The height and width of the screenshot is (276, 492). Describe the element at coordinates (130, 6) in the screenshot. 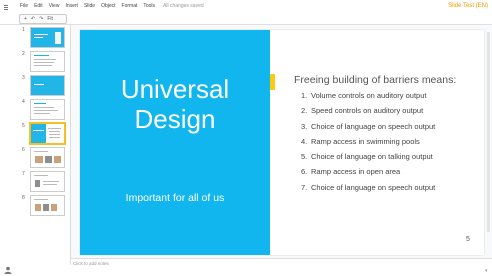

I see `menu-format: Format` at that location.